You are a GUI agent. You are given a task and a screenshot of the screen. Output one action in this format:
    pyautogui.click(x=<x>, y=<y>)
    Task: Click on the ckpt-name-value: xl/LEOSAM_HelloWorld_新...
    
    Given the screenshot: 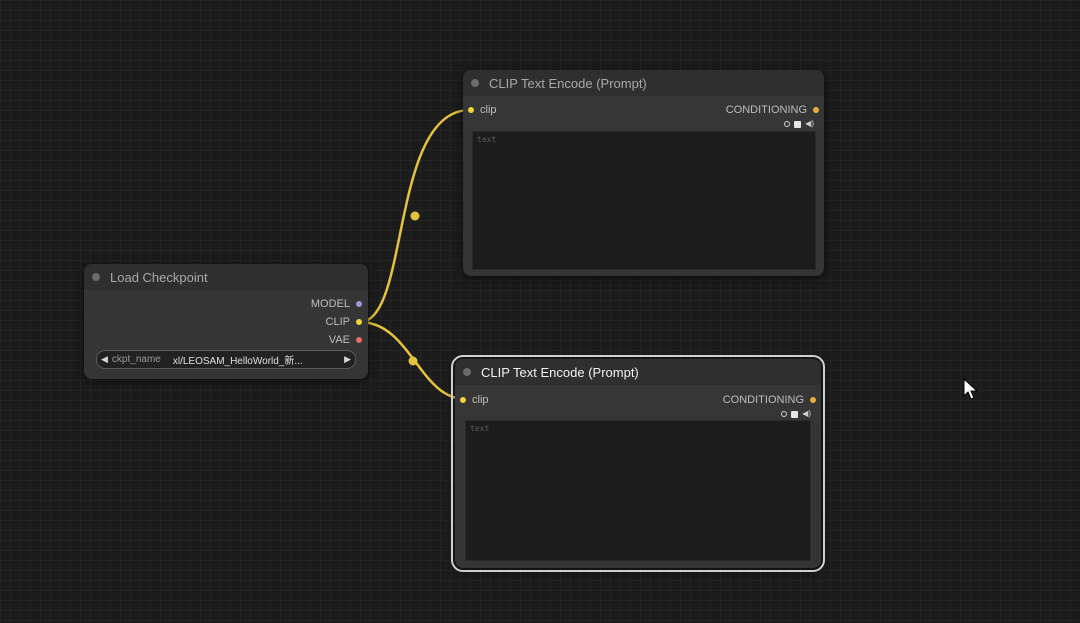 What is the action you would take?
    pyautogui.click(x=237, y=361)
    